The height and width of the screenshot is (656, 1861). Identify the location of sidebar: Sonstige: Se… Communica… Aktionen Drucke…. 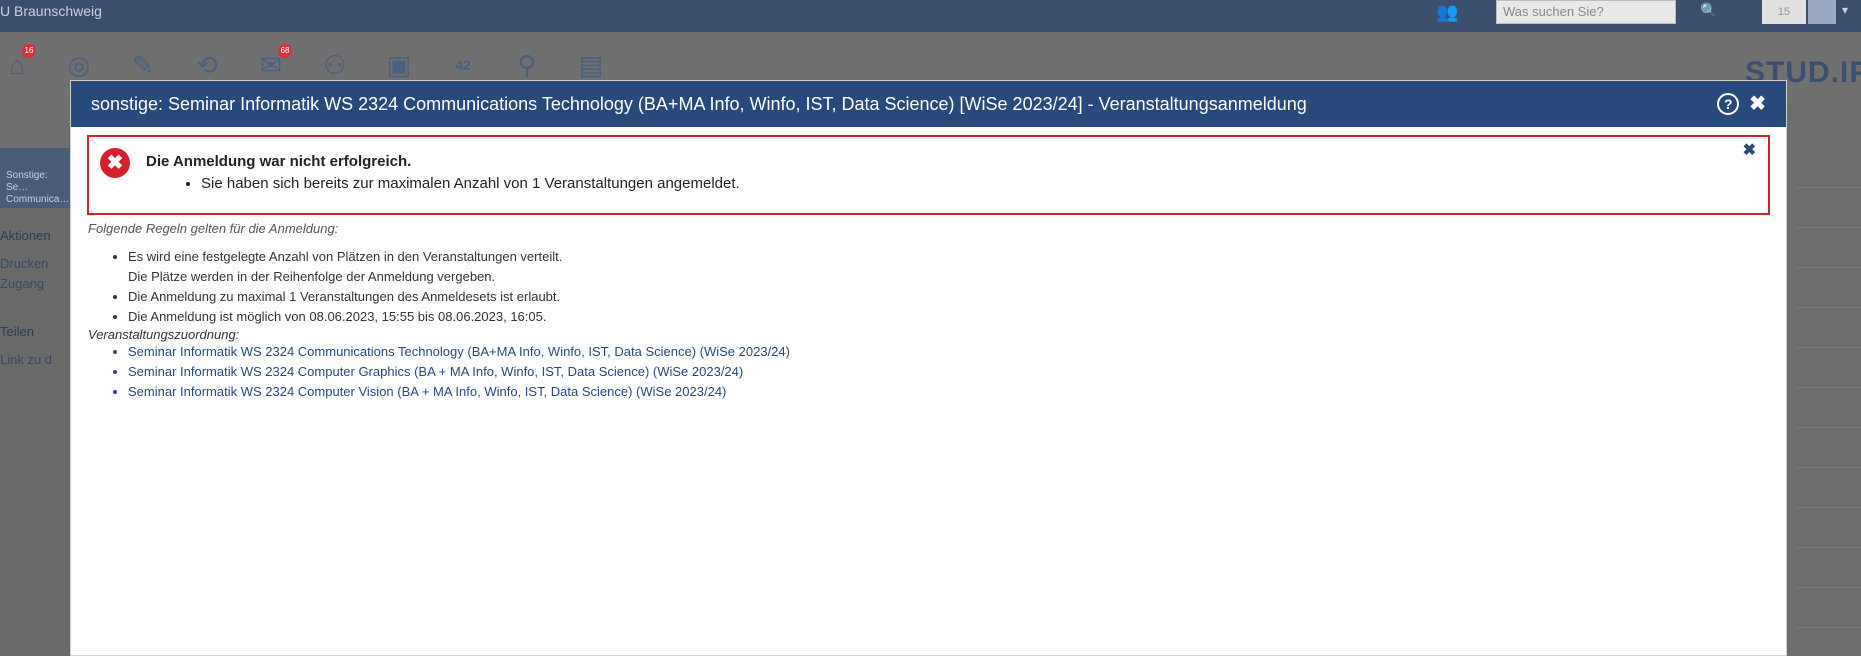
(35, 402).